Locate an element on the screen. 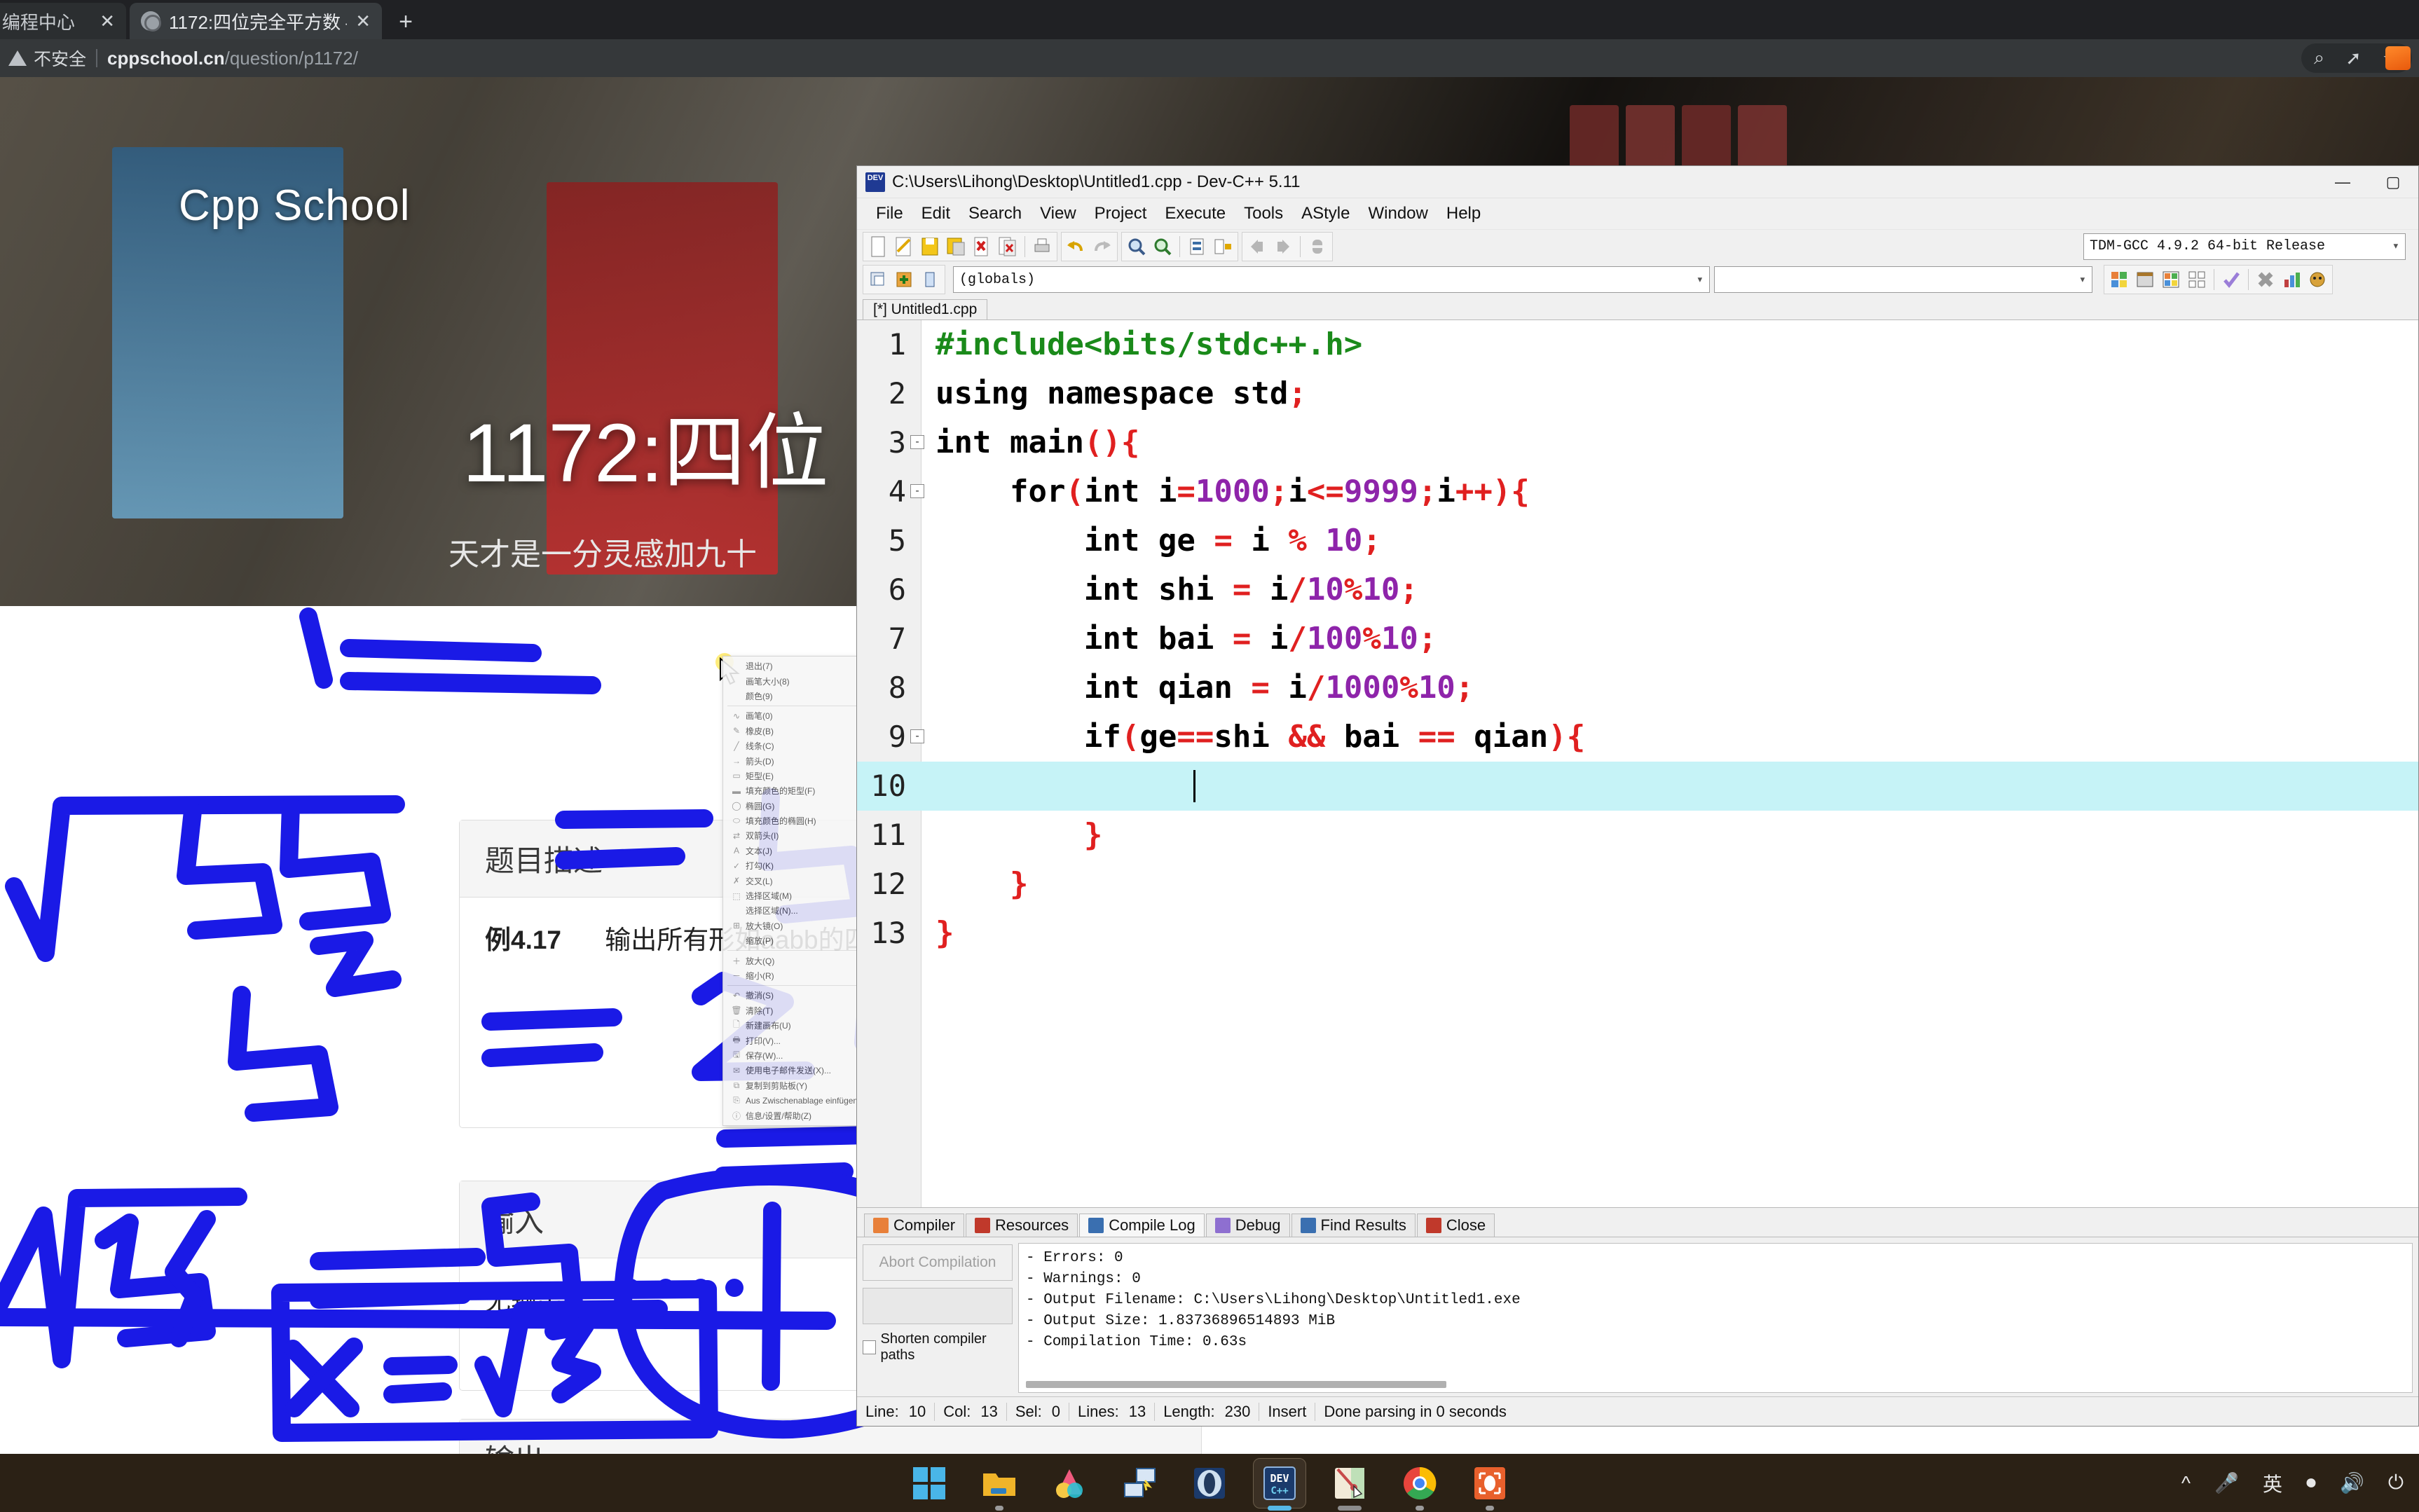 This screenshot has width=2419, height=1512. chevron-up-icon: ^ is located at coordinates (2186, 1483).